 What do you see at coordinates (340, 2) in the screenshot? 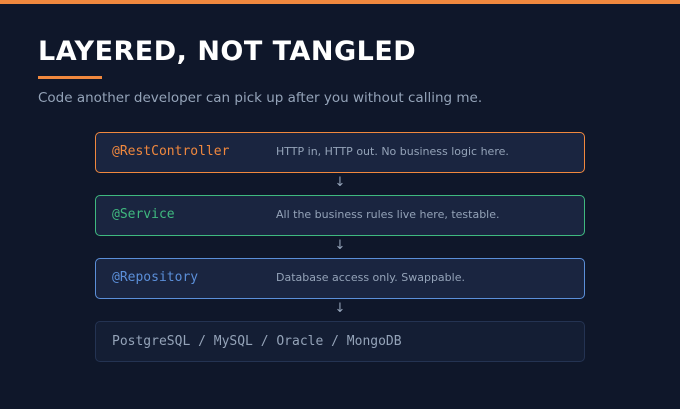
I see `top-accent-bar` at bounding box center [340, 2].